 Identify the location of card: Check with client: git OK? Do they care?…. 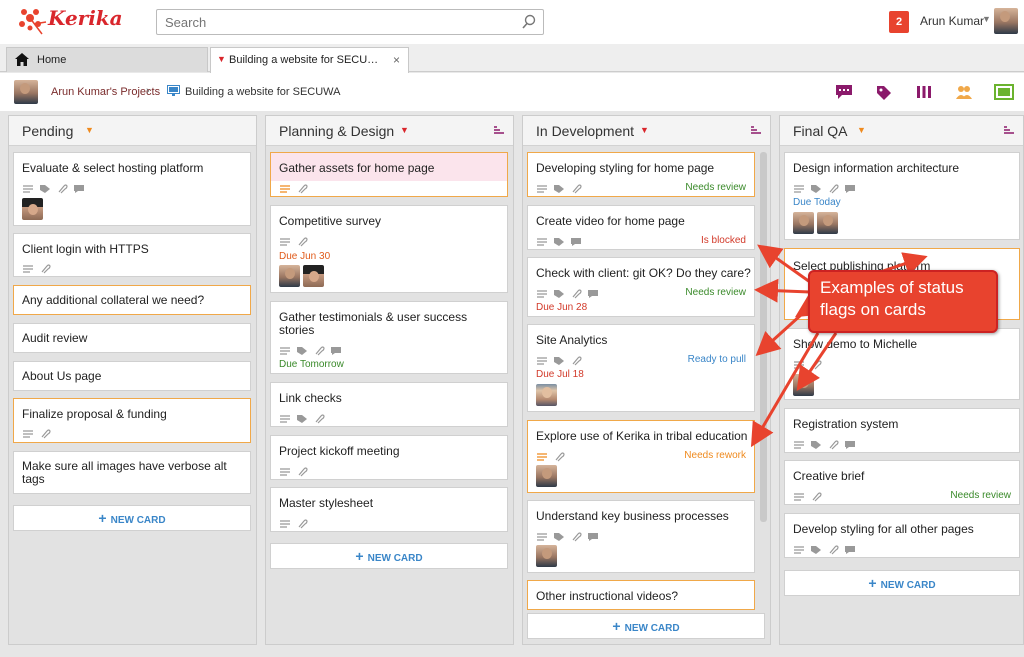
(641, 287).